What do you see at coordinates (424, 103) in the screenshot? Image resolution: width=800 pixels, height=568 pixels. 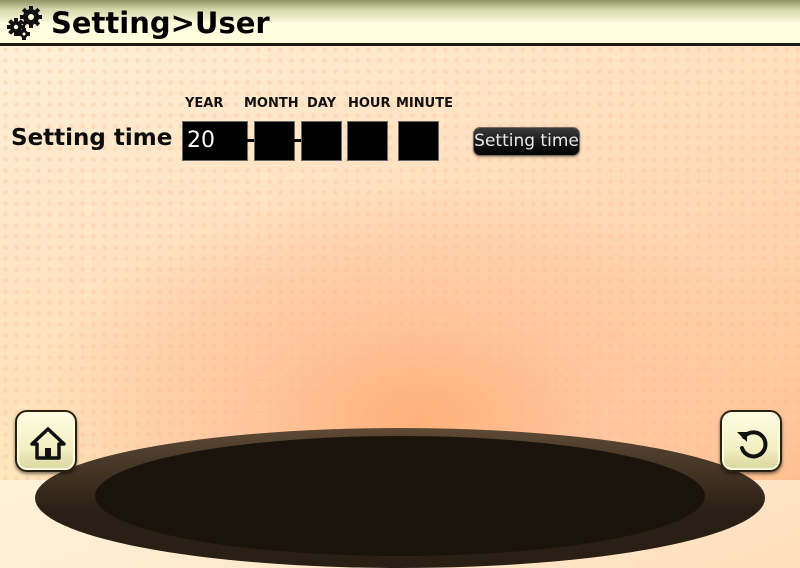 I see `minute-column-label: MINUTE` at bounding box center [424, 103].